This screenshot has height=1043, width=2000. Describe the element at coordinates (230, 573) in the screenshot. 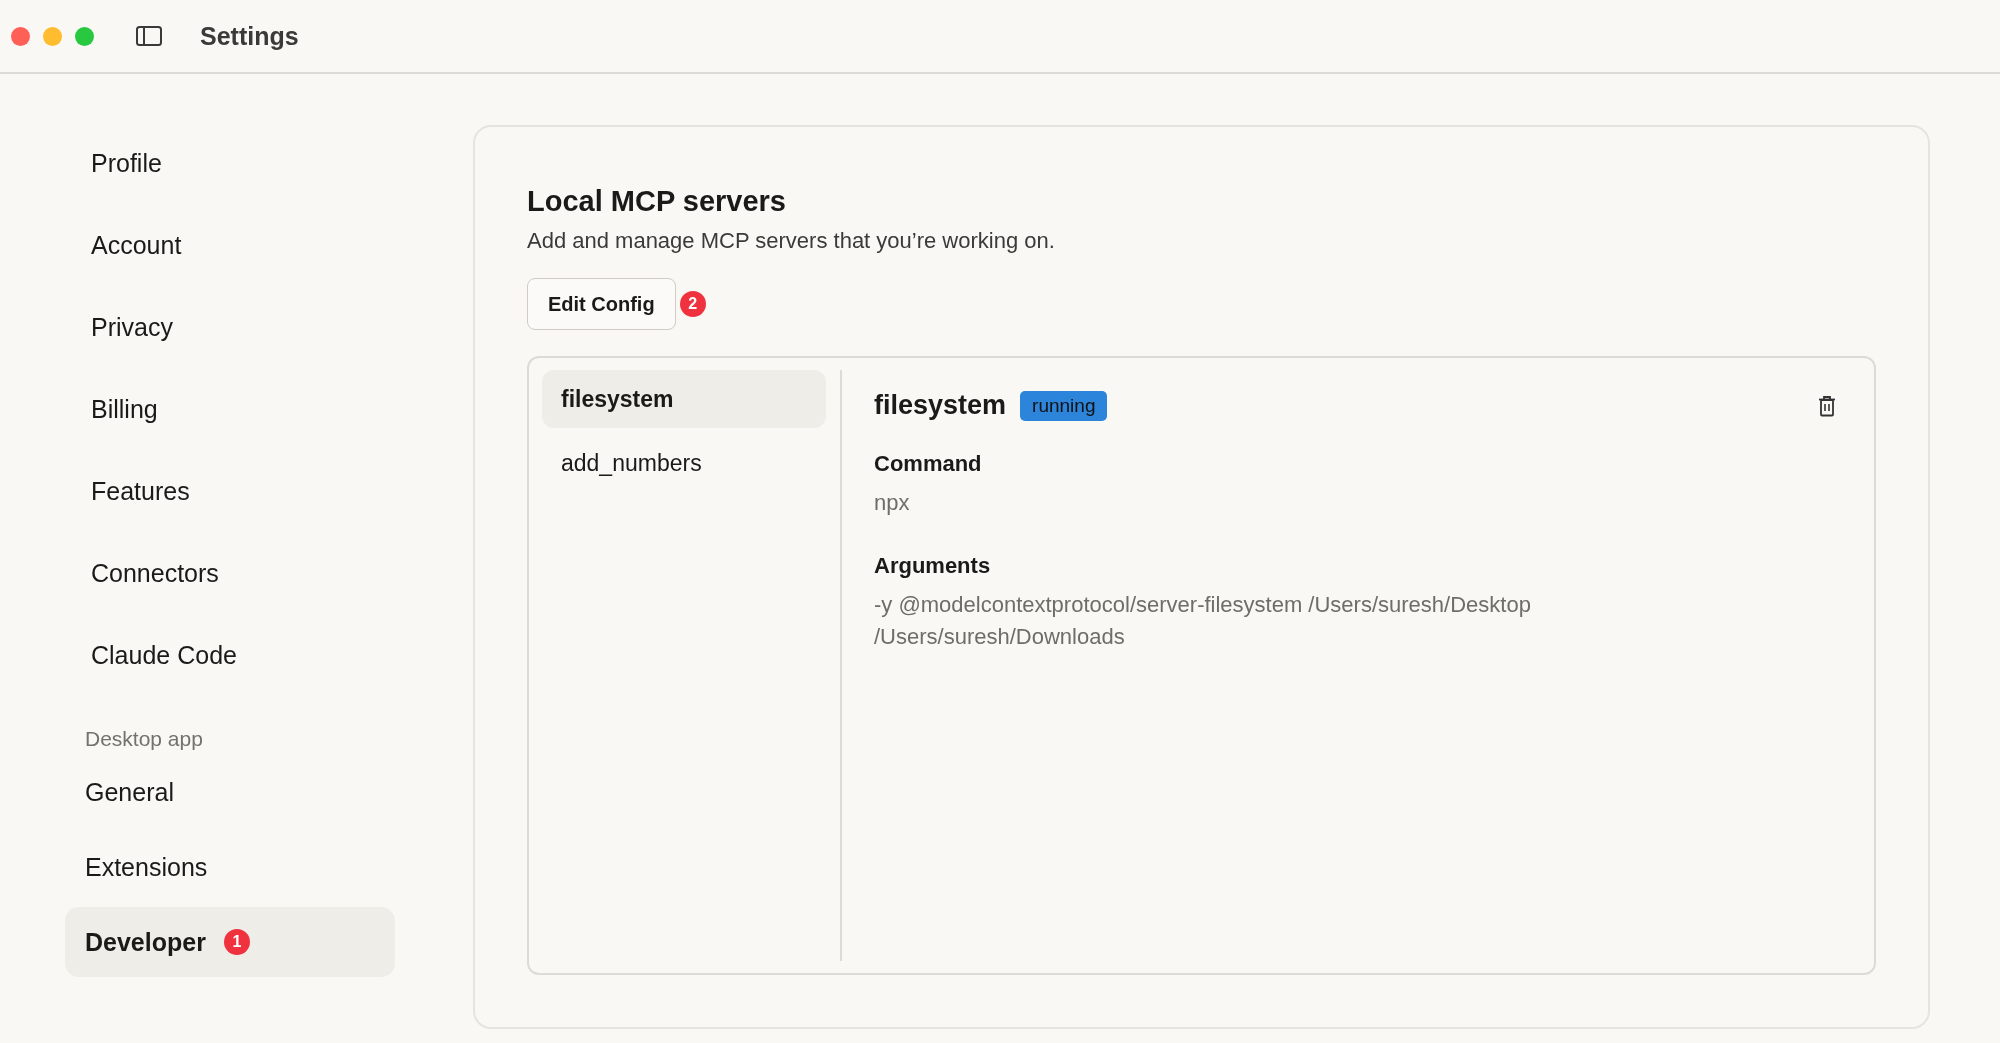

I see `sidebar-item: Connectors` at that location.